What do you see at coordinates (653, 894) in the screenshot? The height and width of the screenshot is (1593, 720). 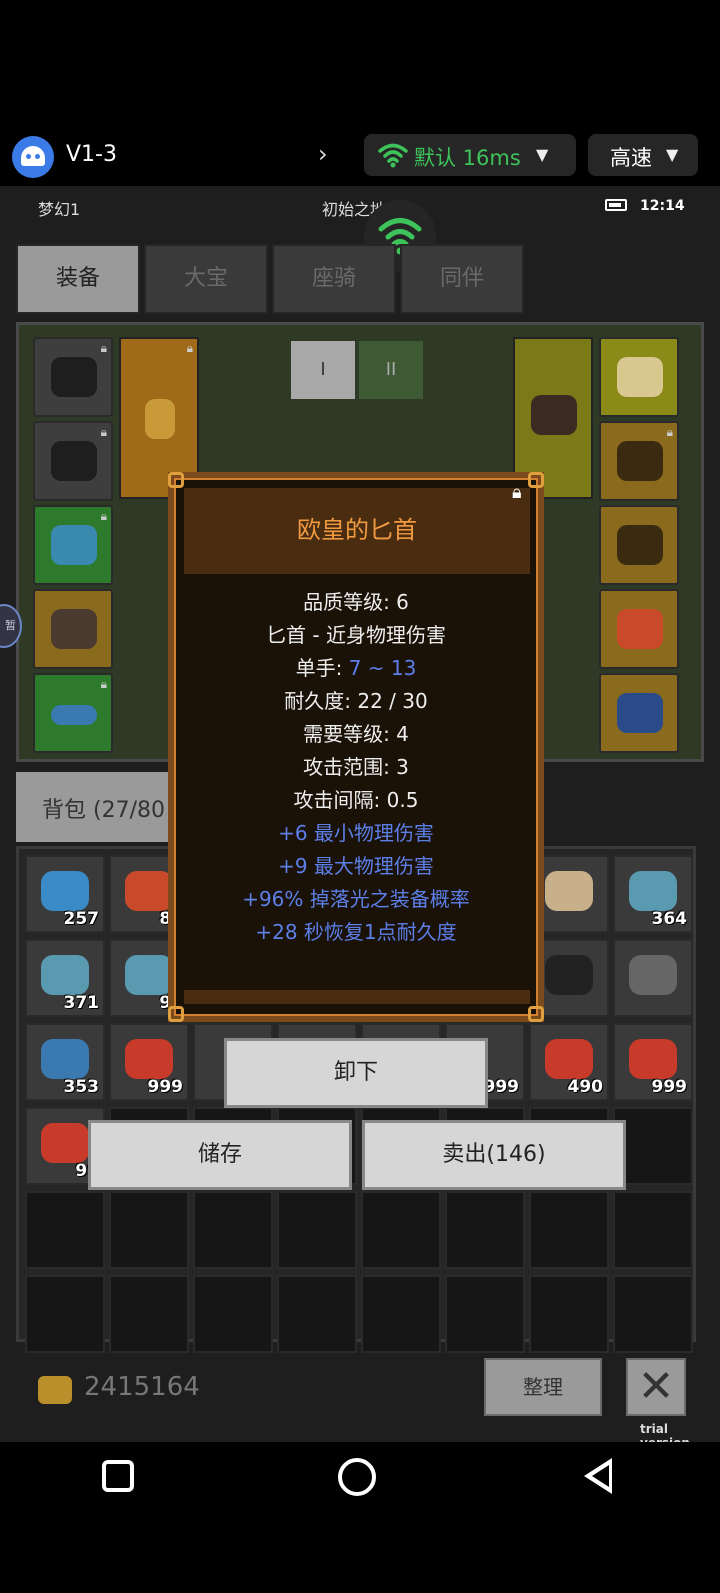 I see `bag-slot: 364` at bounding box center [653, 894].